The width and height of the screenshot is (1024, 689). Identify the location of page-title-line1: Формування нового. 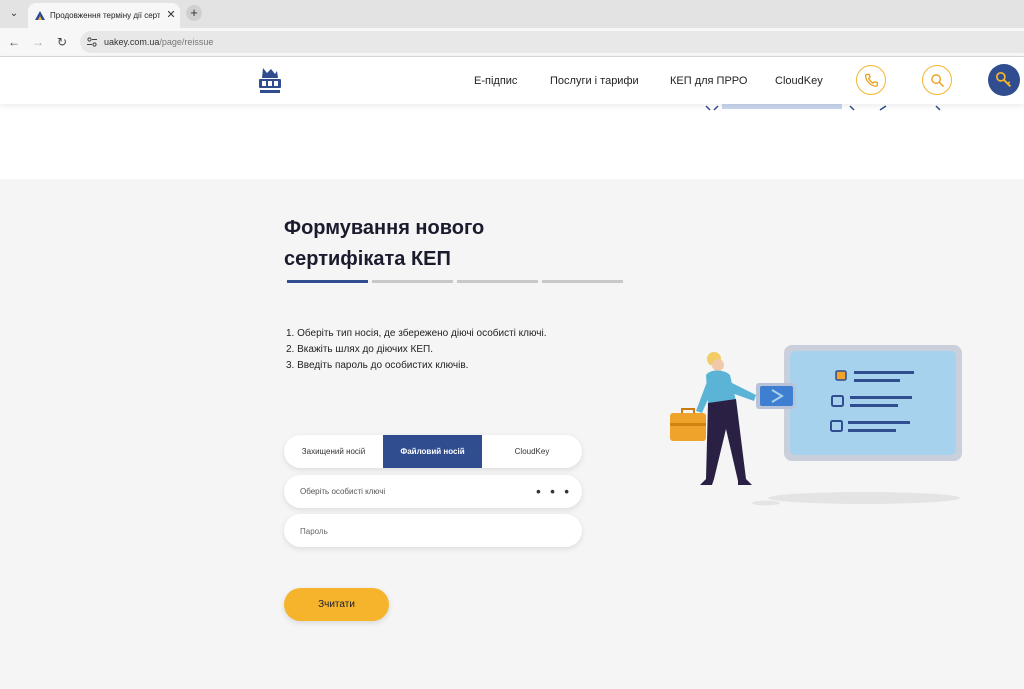
(384, 228).